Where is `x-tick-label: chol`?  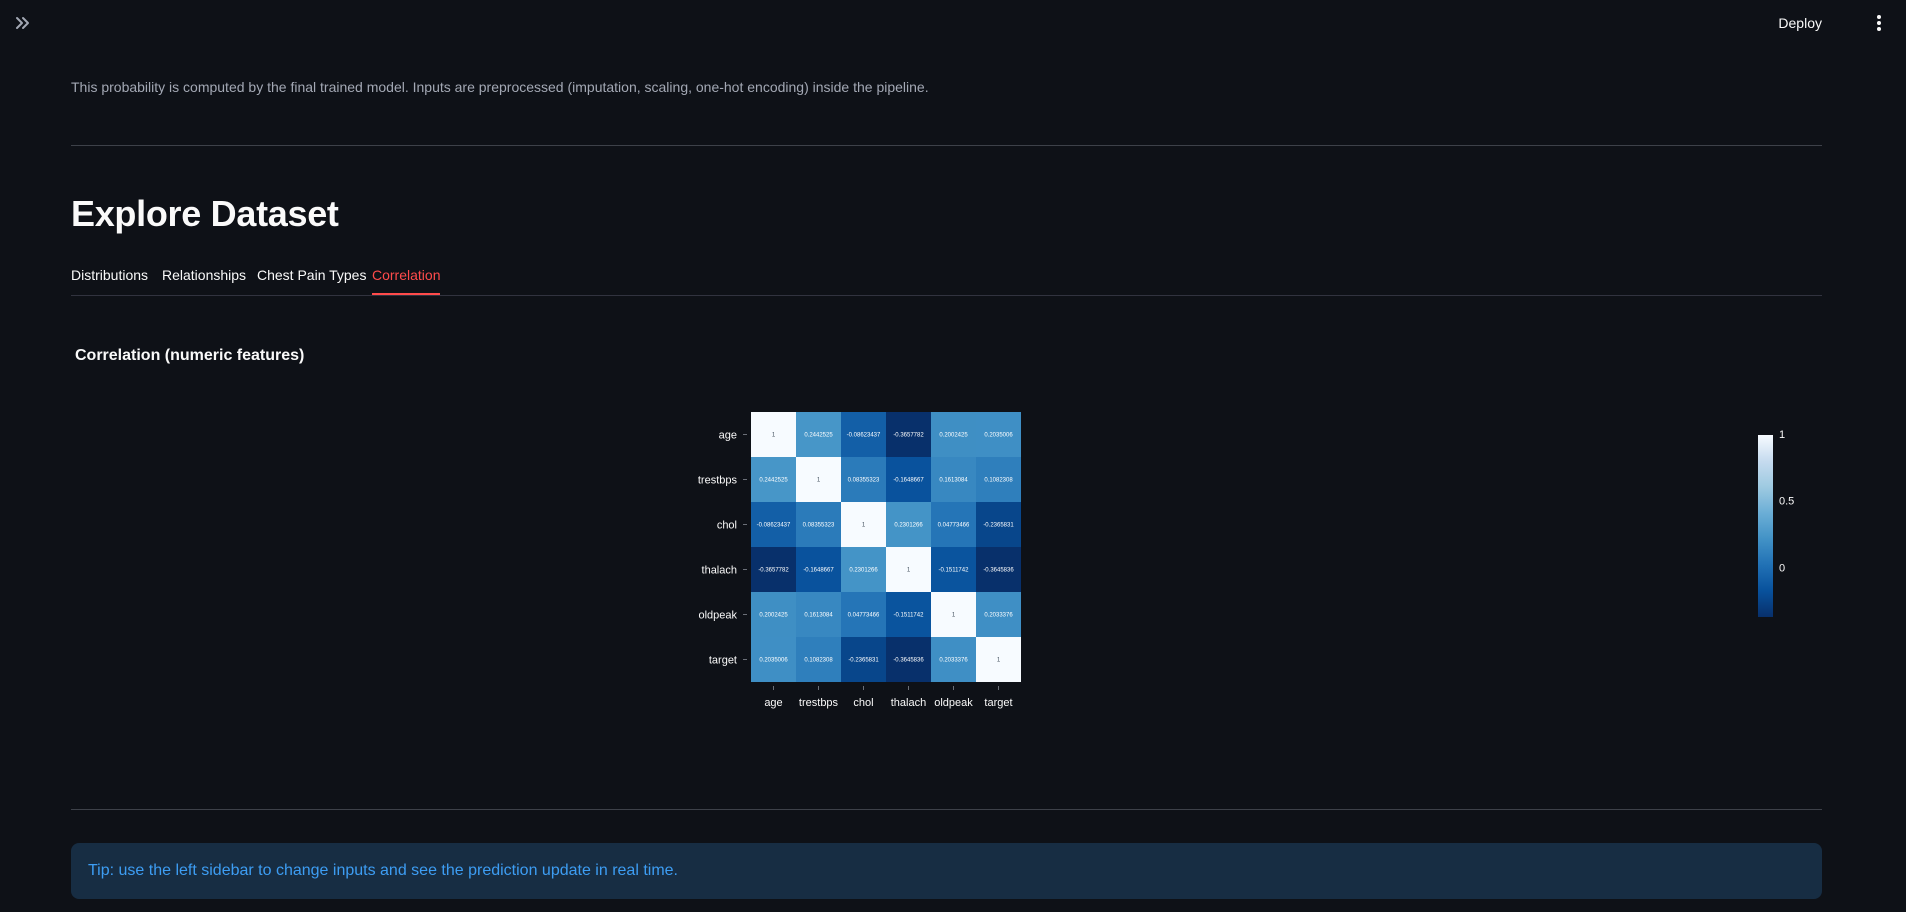
x-tick-label: chol is located at coordinates (863, 703).